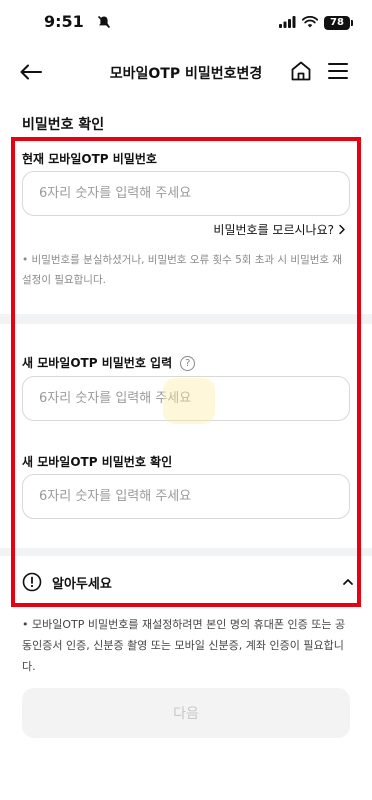 The height and width of the screenshot is (800, 372). I want to click on notice-title: 알아두세요, so click(82, 584).